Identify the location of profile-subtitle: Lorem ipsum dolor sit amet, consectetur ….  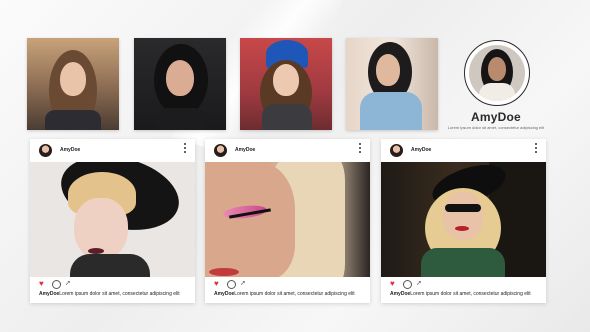
(496, 127).